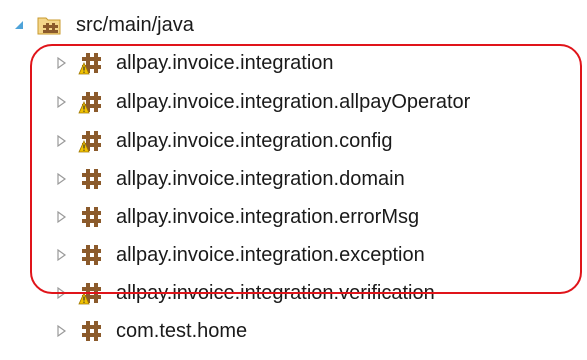 The width and height of the screenshot is (587, 360). What do you see at coordinates (275, 293) in the screenshot?
I see `tree-item-label: allpay.invoice.integration.verification` at bounding box center [275, 293].